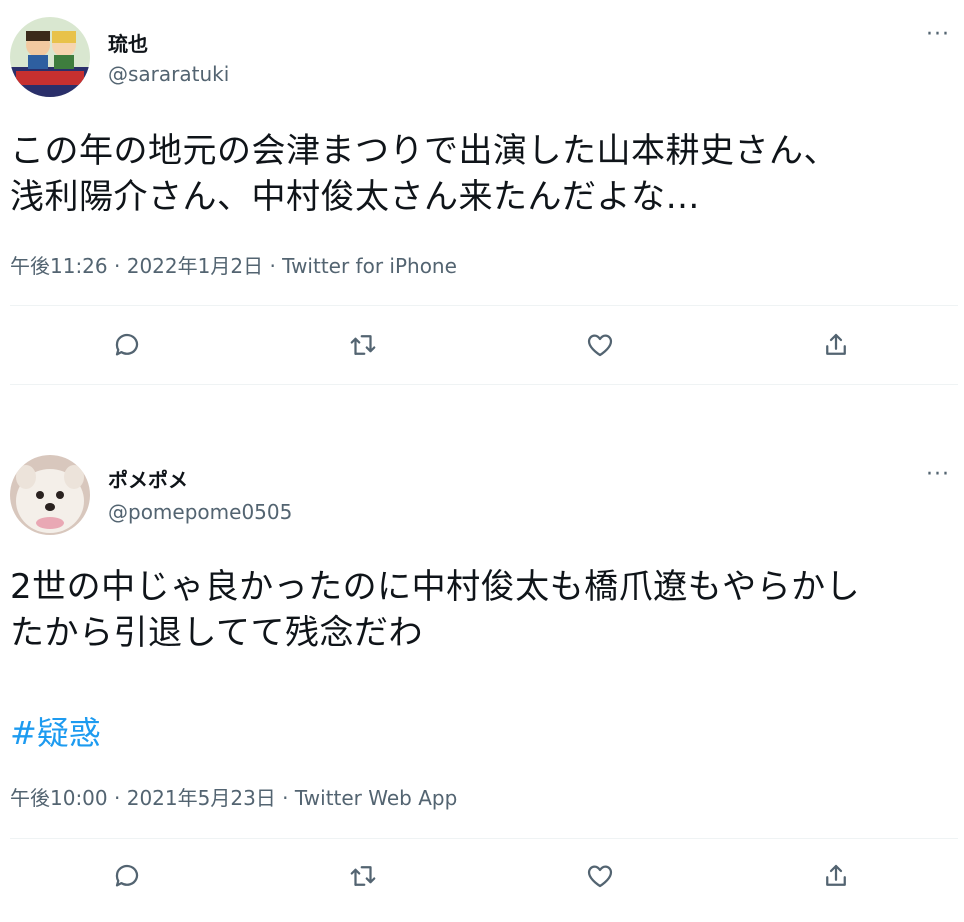 This screenshot has width=964, height=922. What do you see at coordinates (376, 798) in the screenshot?
I see `tweet-source: Twitter Web App` at bounding box center [376, 798].